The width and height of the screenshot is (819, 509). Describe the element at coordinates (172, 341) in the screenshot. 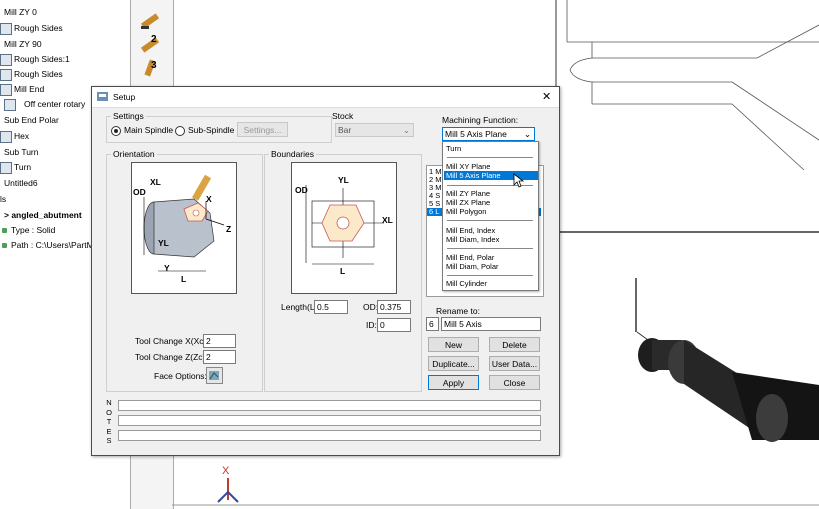

I see `tool-change-x-label: Tool Change X(Xc):` at that location.